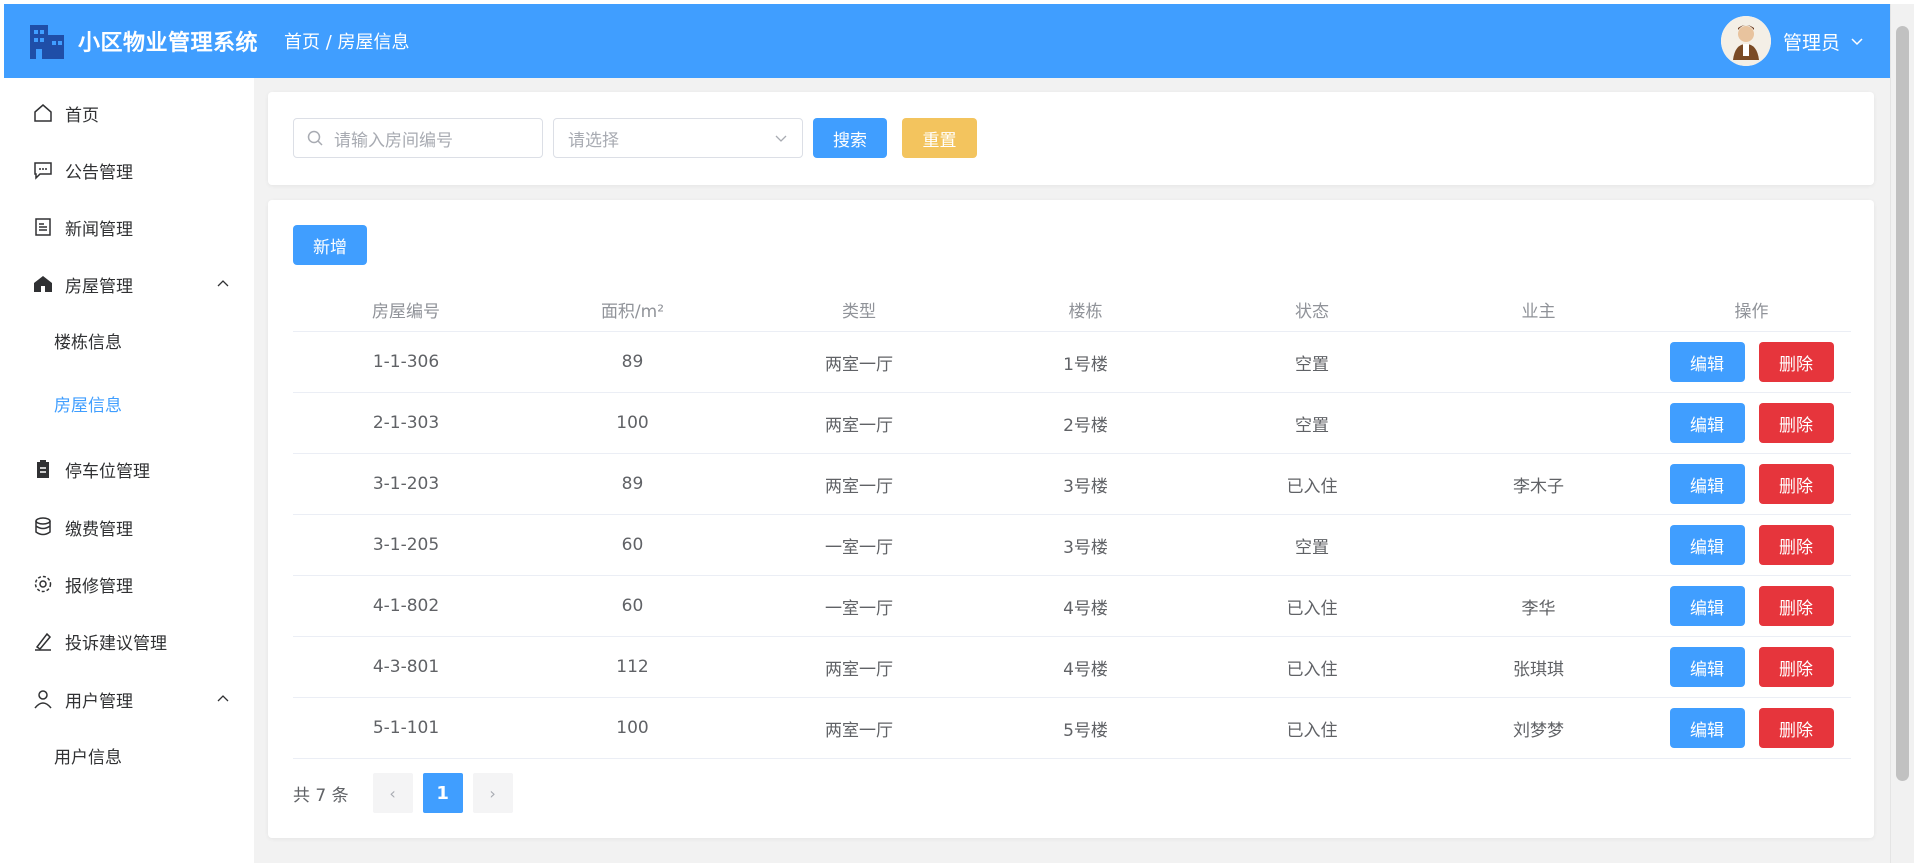 This screenshot has width=1914, height=863. I want to click on table-cell: 3号楼, so click(1085, 486).